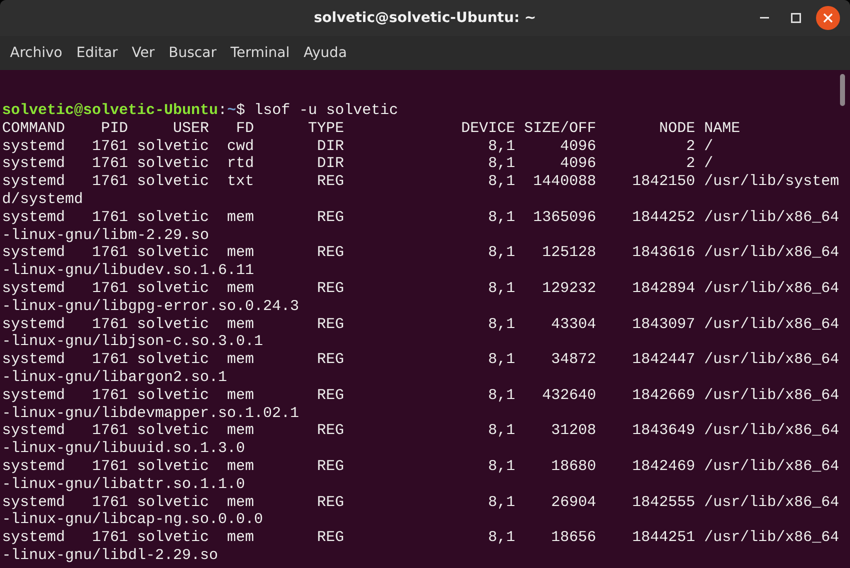  What do you see at coordinates (128, 271) in the screenshot?
I see `output-line: -linux-gnu/libudev.so.1.6.11` at bounding box center [128, 271].